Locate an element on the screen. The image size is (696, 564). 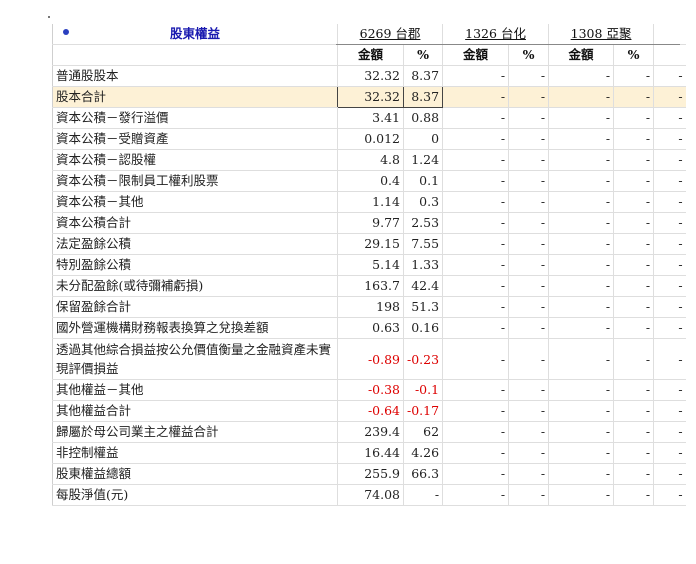
row-label: 股東權益總額 is located at coordinates (195, 474).